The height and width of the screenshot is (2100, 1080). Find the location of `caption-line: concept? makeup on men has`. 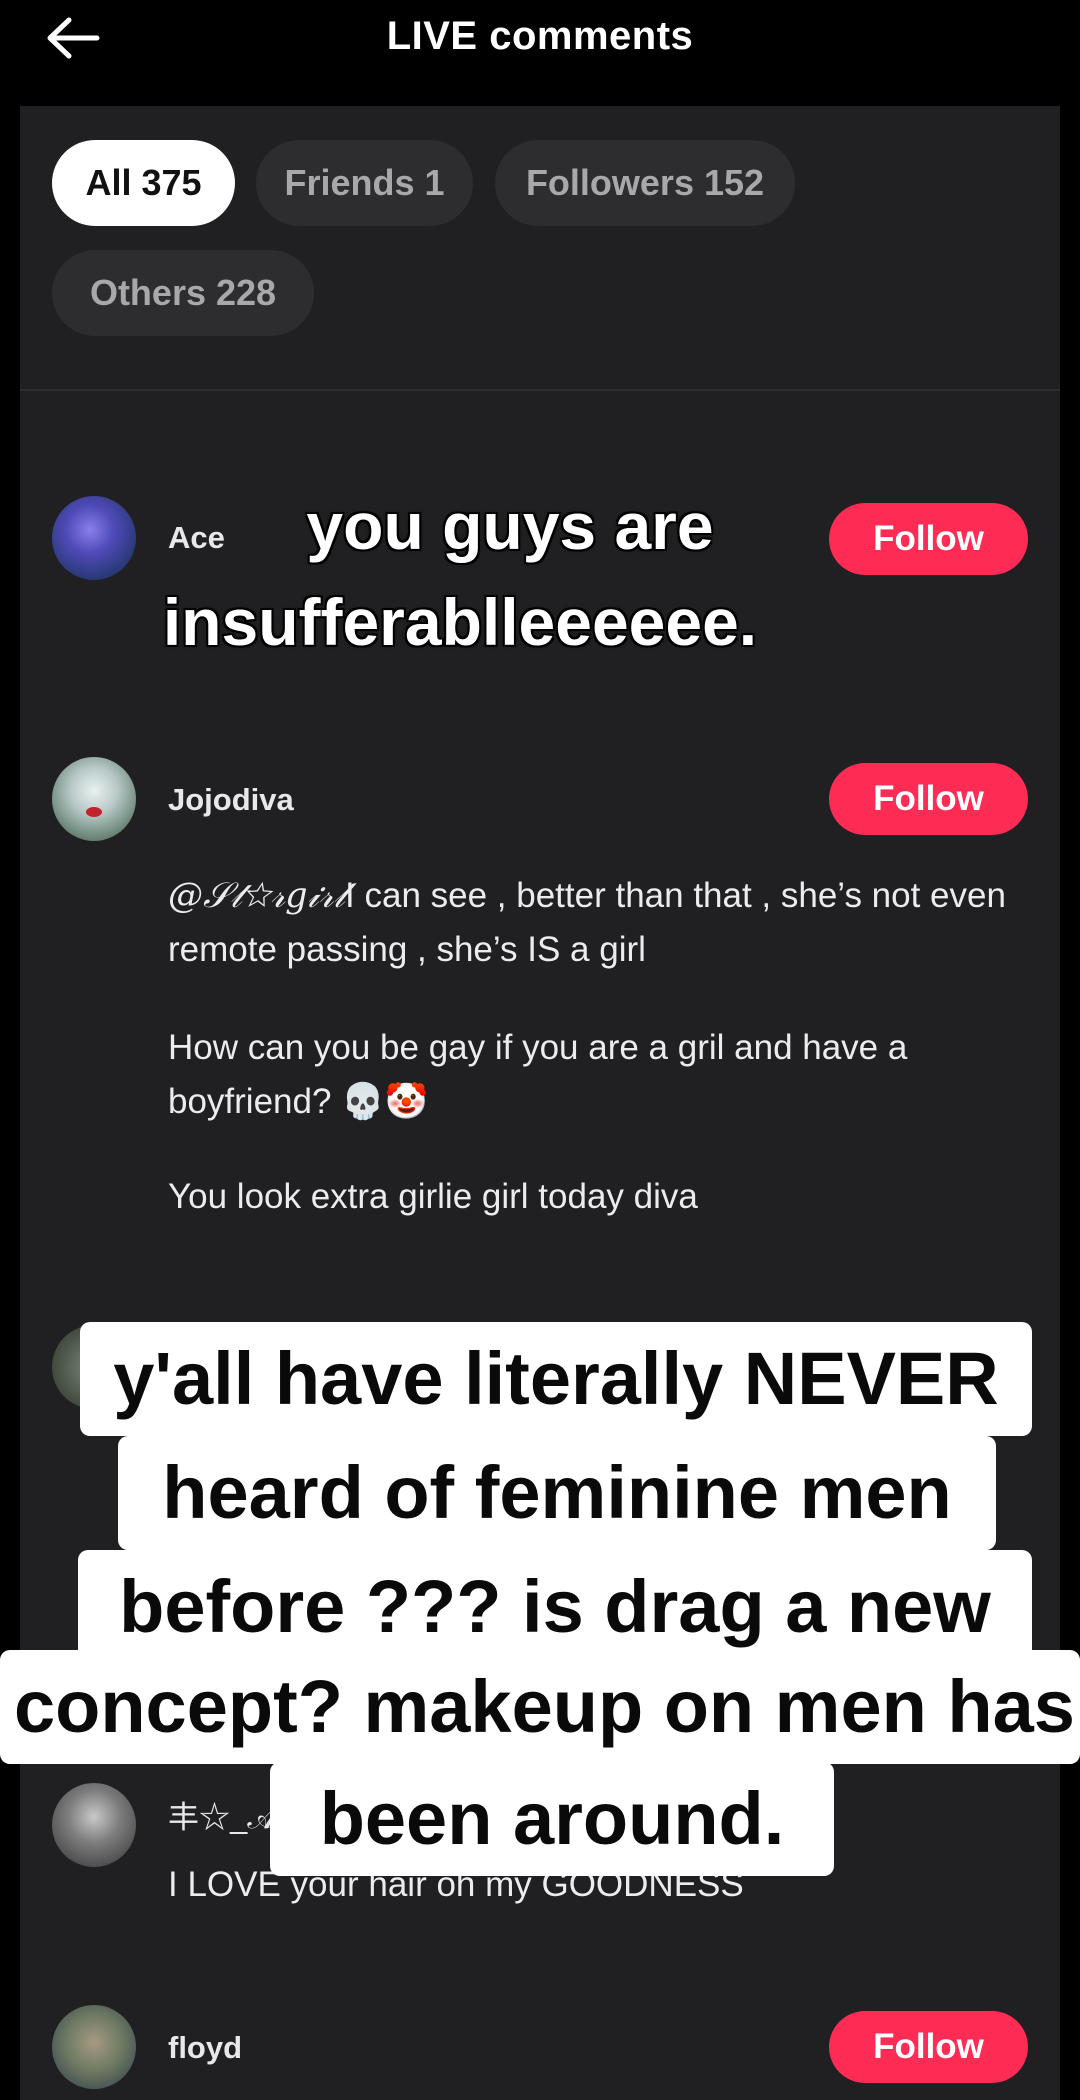

caption-line: concept? makeup on men has is located at coordinates (540, 1707).